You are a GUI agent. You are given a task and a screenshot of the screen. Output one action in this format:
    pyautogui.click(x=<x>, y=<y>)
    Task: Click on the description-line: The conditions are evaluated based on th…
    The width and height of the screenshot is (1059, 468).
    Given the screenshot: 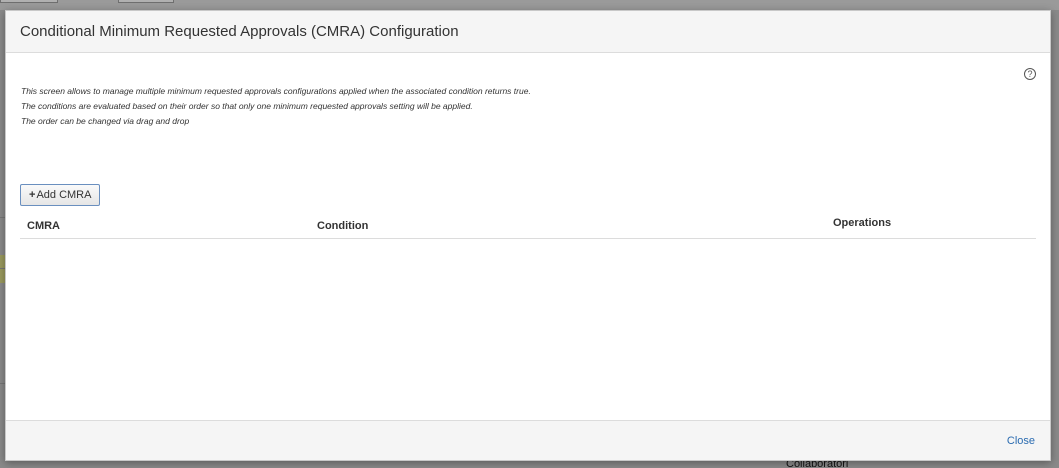 What is the action you would take?
    pyautogui.click(x=247, y=106)
    